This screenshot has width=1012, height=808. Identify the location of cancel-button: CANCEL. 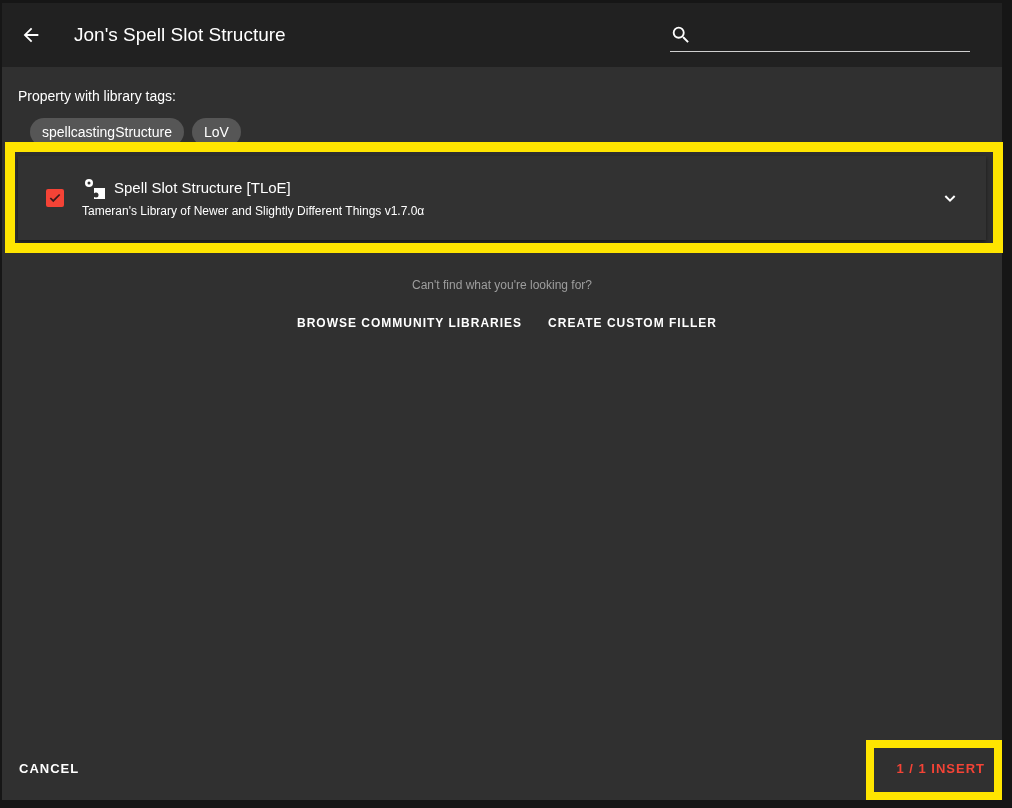
(49, 769).